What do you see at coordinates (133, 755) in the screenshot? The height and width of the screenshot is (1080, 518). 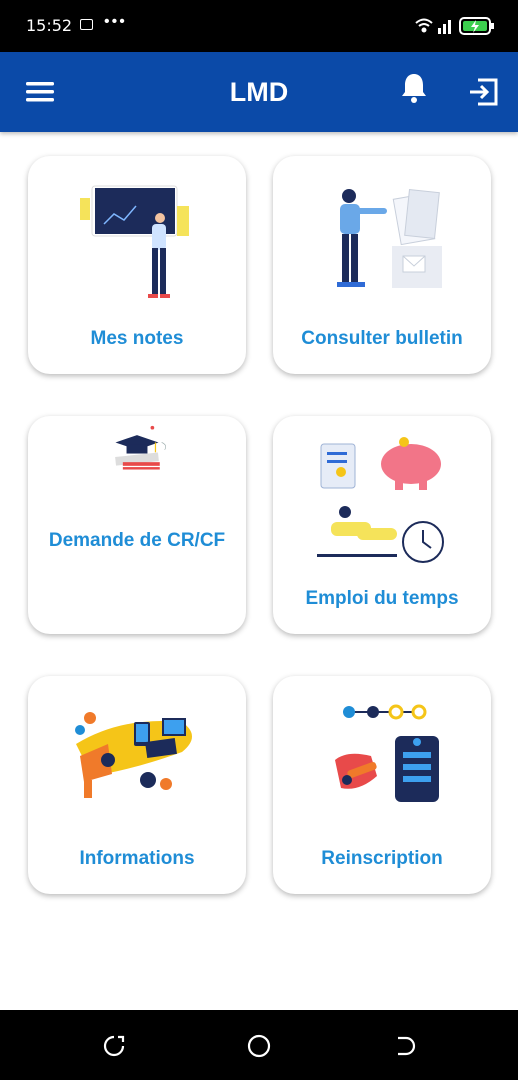 I see `megaphone-illustration` at bounding box center [133, 755].